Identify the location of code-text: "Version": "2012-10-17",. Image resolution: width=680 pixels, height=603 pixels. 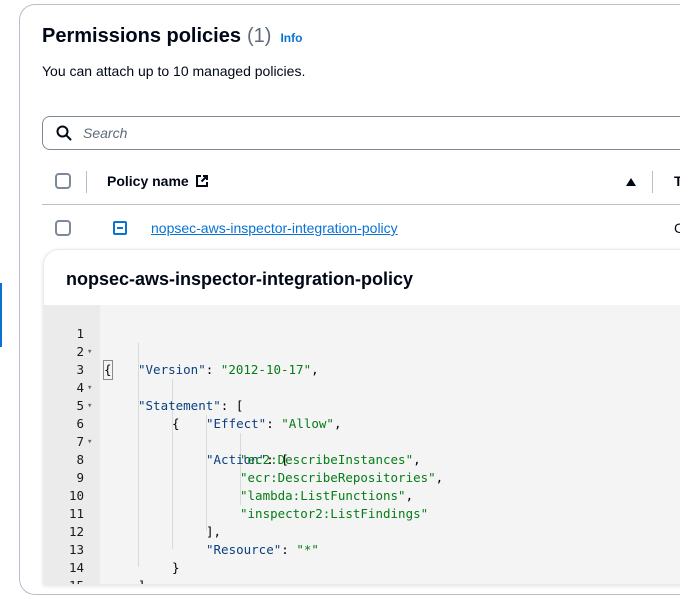
(228, 369).